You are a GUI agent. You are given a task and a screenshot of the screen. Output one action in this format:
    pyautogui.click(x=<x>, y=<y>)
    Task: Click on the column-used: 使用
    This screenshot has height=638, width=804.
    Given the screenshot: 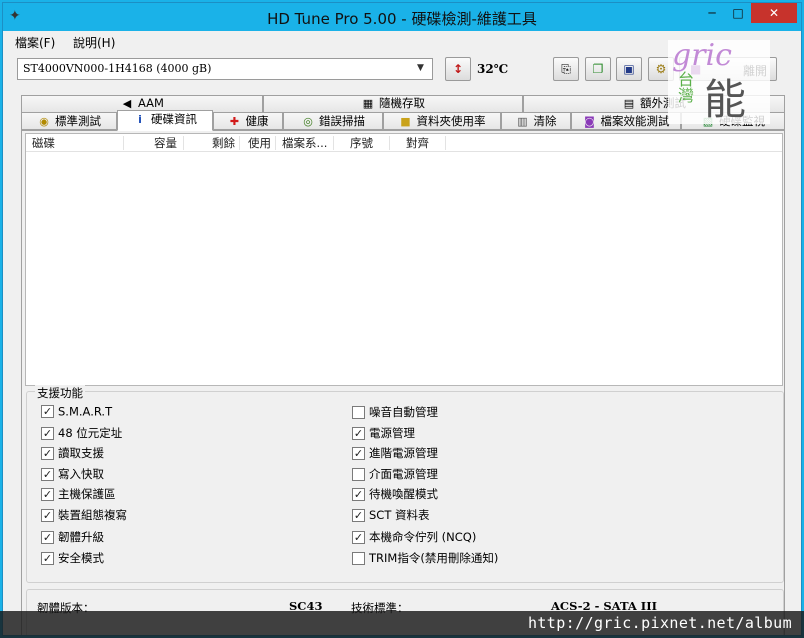 What is the action you would take?
    pyautogui.click(x=258, y=143)
    